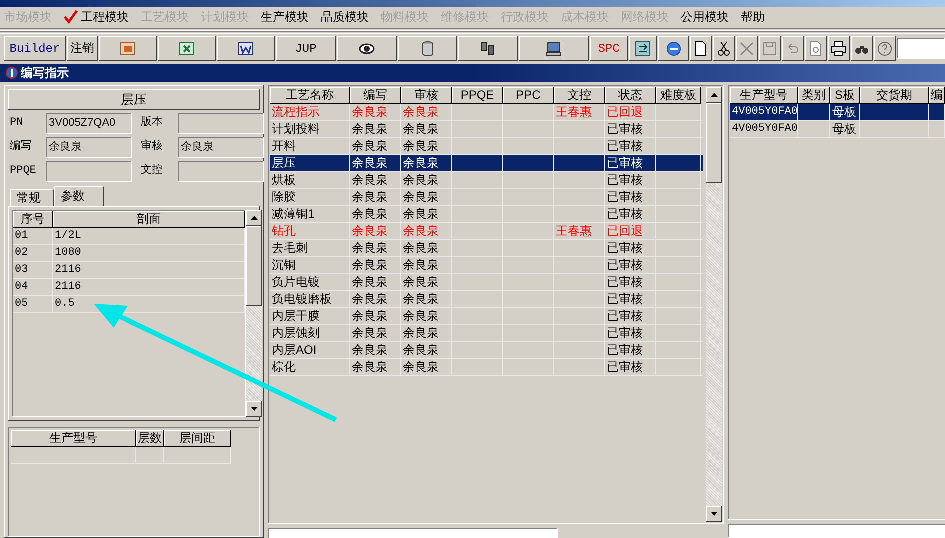 Image resolution: width=945 pixels, height=538 pixels. What do you see at coordinates (79, 196) in the screenshot?
I see `tab: 参数` at bounding box center [79, 196].